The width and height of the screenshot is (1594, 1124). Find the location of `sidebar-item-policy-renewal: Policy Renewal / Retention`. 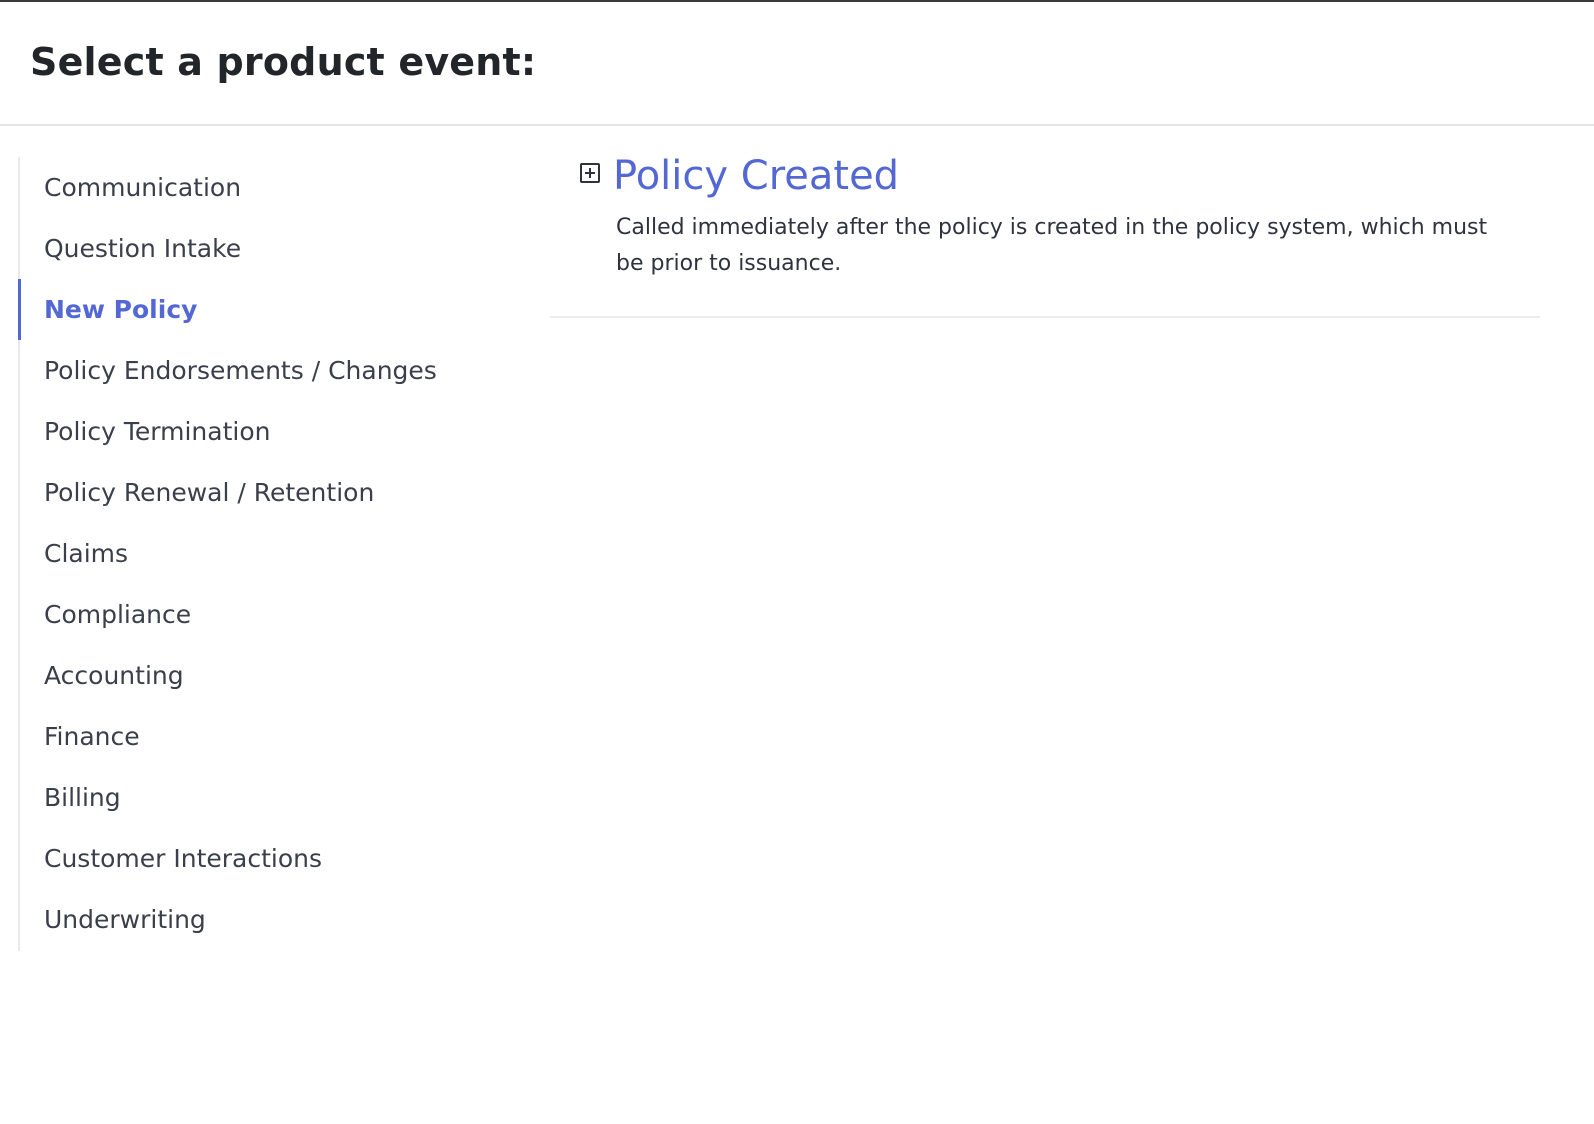

sidebar-item-policy-renewal: Policy Renewal / Retention is located at coordinates (269, 492).